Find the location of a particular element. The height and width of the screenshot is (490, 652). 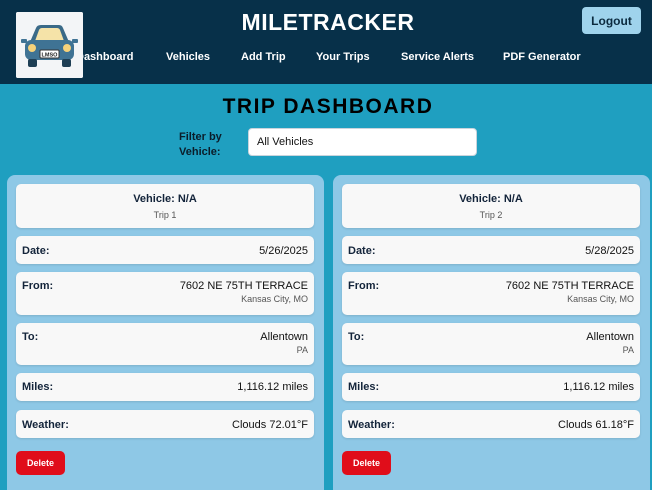

trip-number: Trip 2 is located at coordinates (491, 215).